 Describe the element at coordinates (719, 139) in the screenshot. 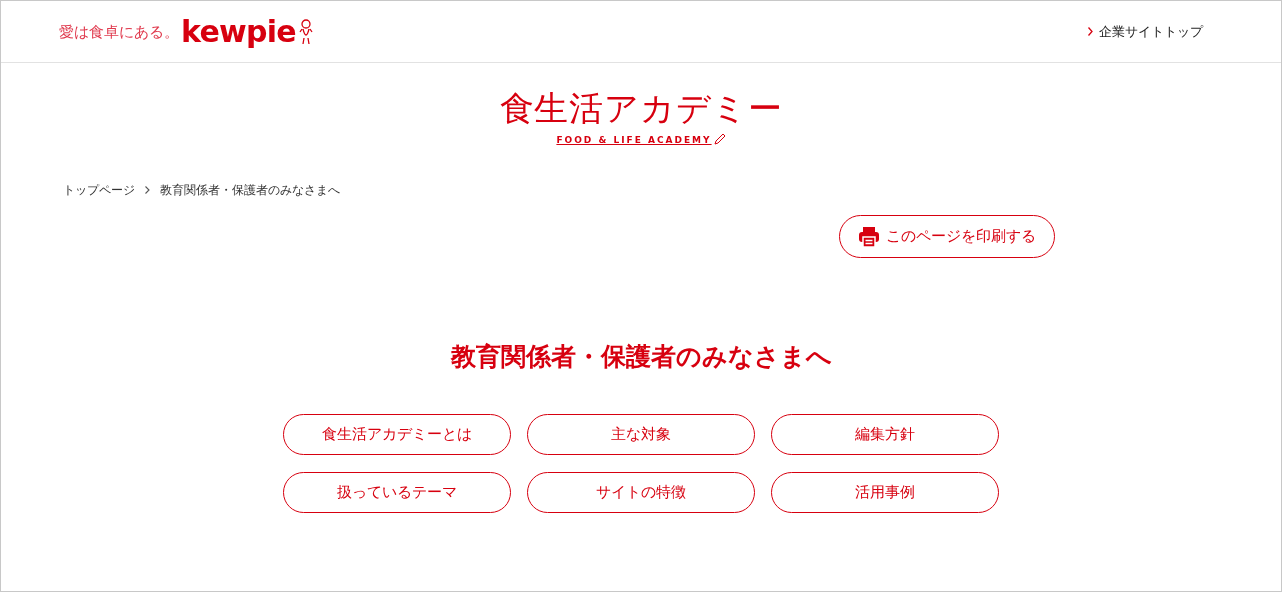

I see `pencil-icon` at that location.